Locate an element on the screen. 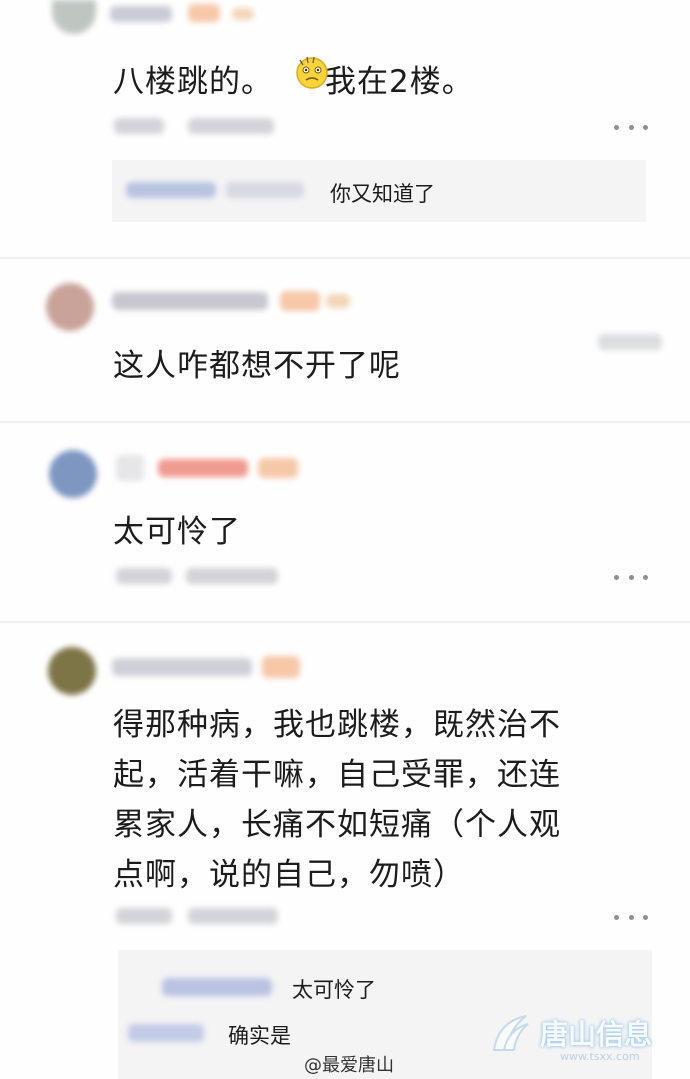 The width and height of the screenshot is (690, 1079). comment-line: 累家人，长痛不如短痛（个人观 is located at coordinates (337, 825).